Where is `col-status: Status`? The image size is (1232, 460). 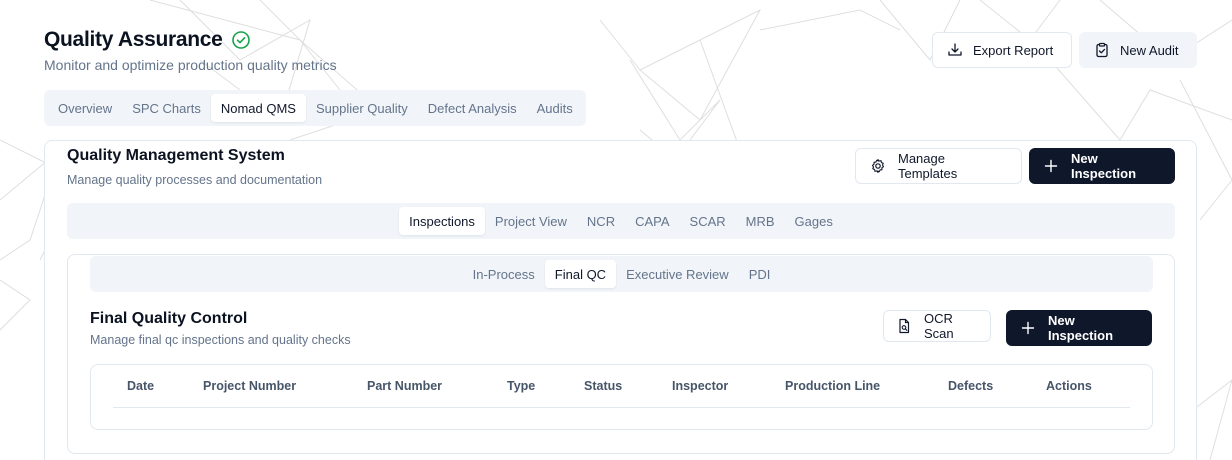
col-status: Status is located at coordinates (603, 386).